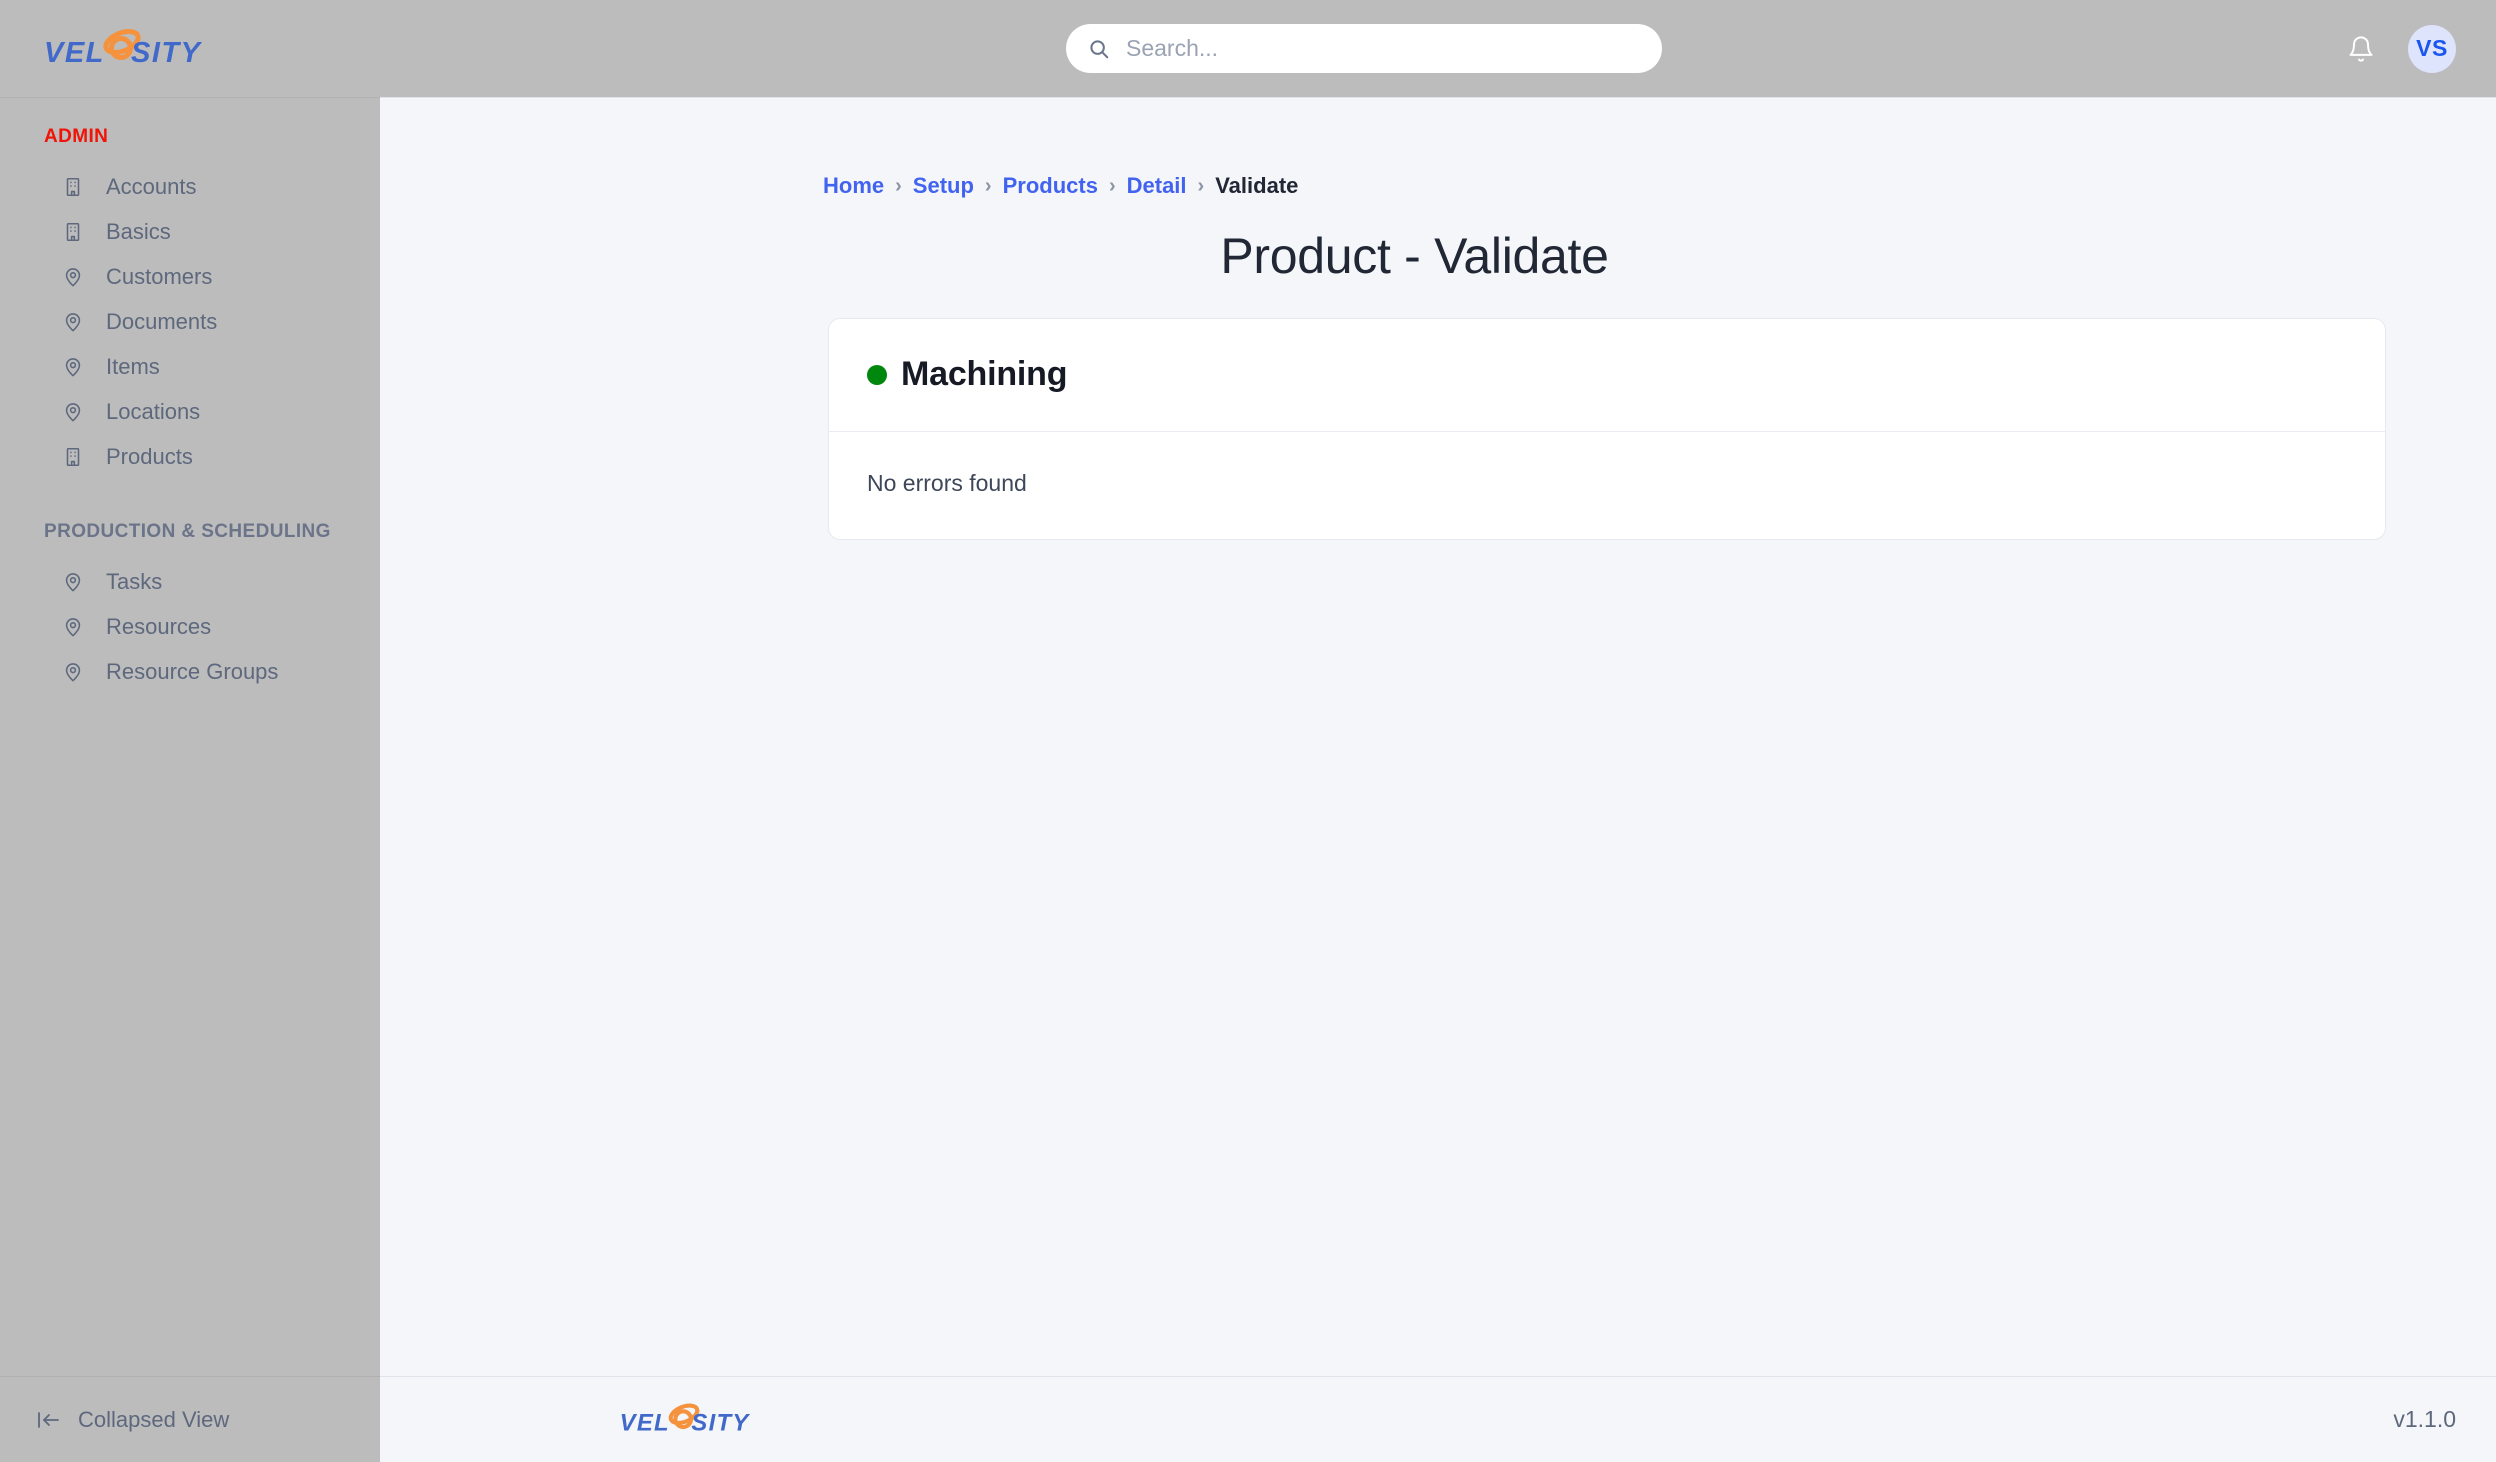 The image size is (2496, 1462). Describe the element at coordinates (48, 1419) in the screenshot. I see `collapse-left-icon` at that location.